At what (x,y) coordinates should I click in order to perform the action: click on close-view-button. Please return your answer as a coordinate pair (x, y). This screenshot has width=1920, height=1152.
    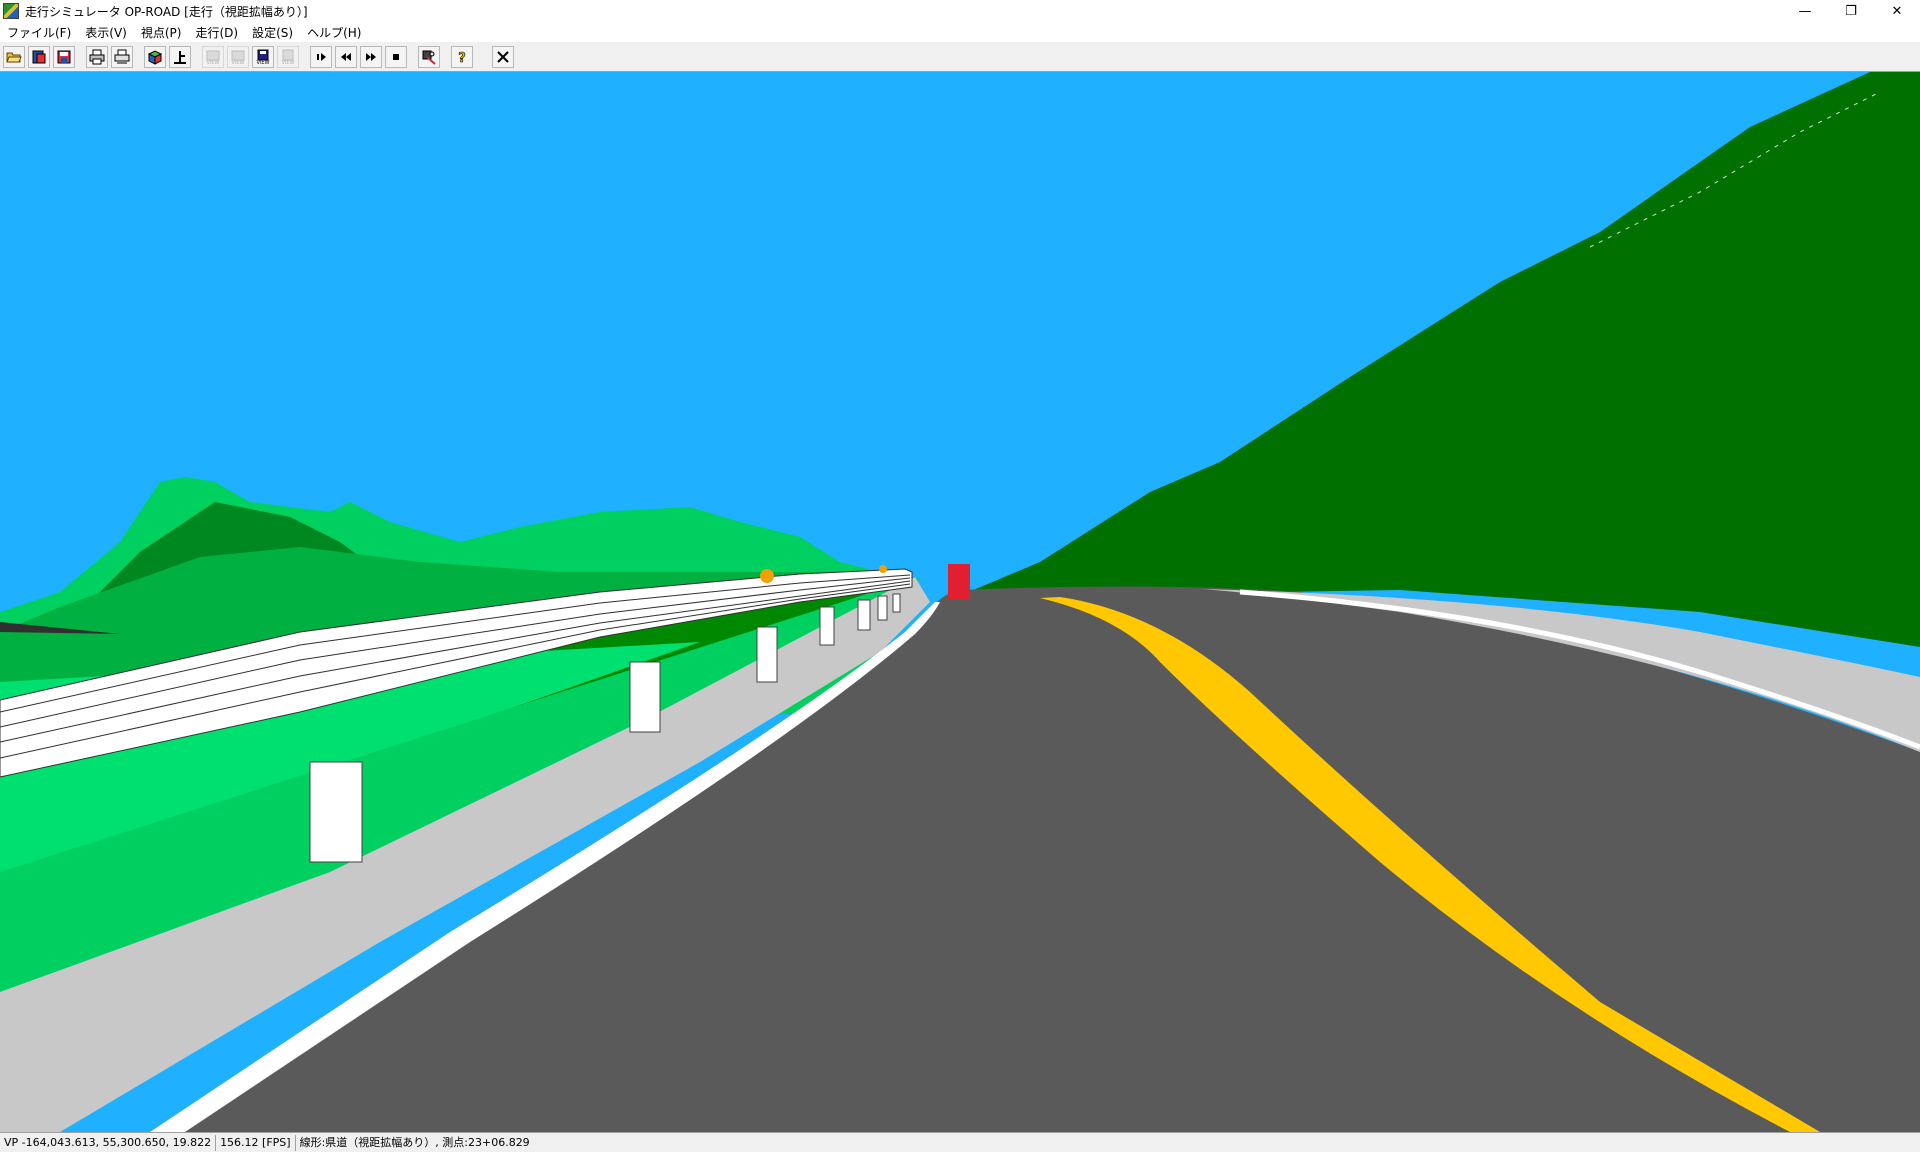
    Looking at the image, I should click on (503, 57).